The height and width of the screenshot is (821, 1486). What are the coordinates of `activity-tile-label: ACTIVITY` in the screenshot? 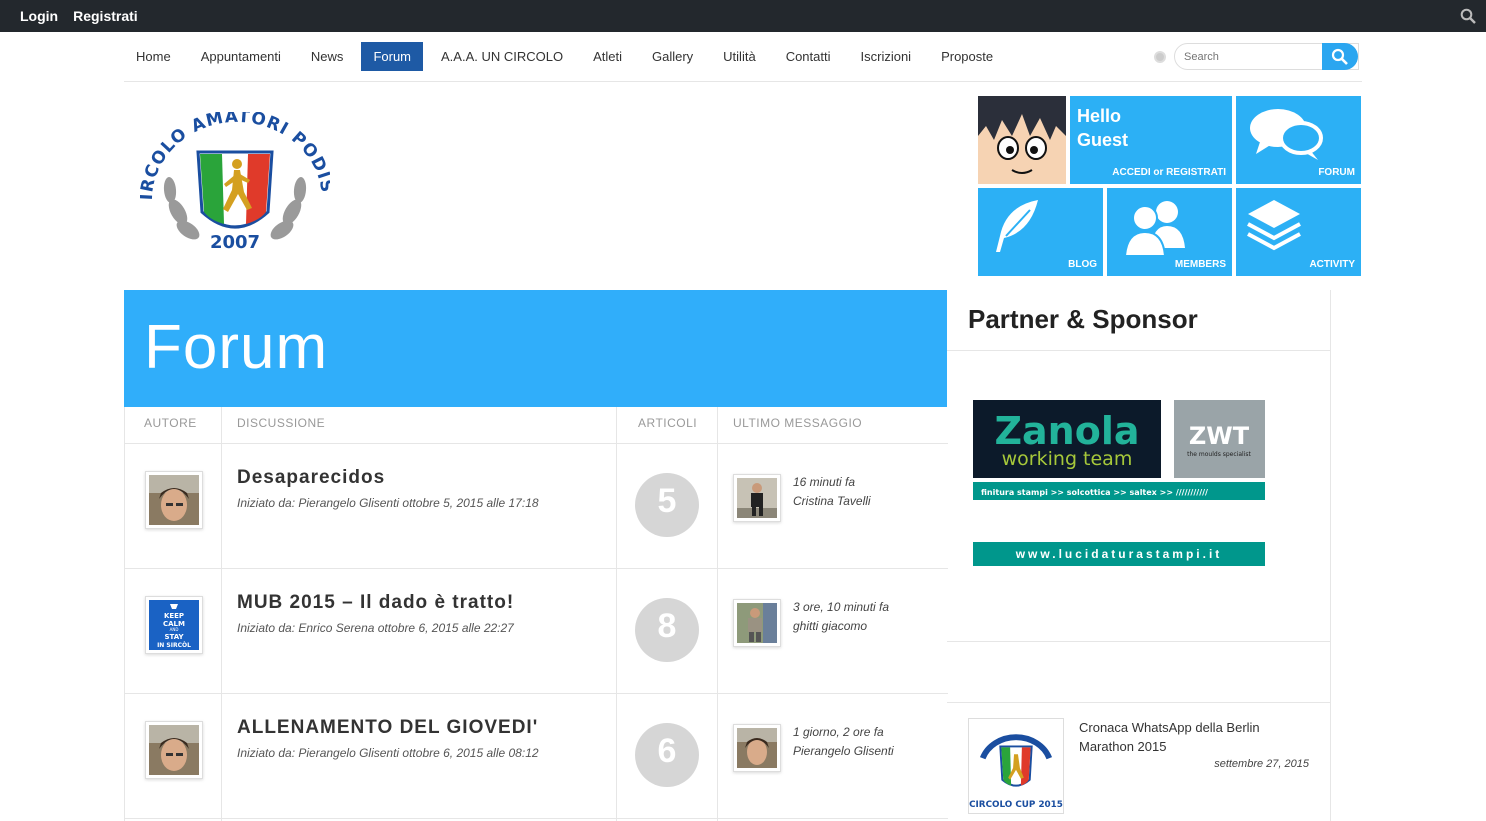 It's located at (1332, 264).